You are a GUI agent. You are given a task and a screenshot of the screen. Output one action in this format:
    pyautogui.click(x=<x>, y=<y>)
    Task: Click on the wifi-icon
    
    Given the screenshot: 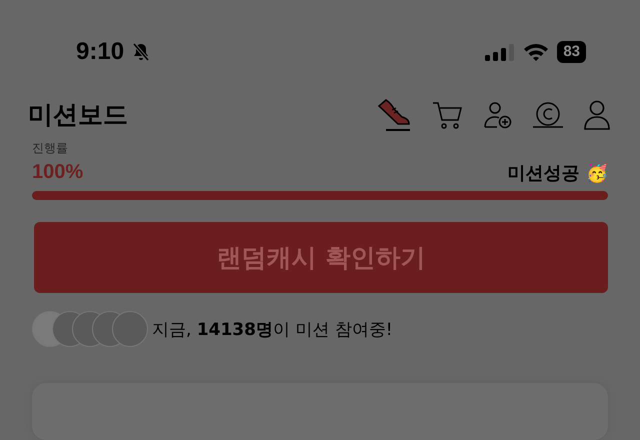 What is the action you would take?
    pyautogui.click(x=536, y=52)
    